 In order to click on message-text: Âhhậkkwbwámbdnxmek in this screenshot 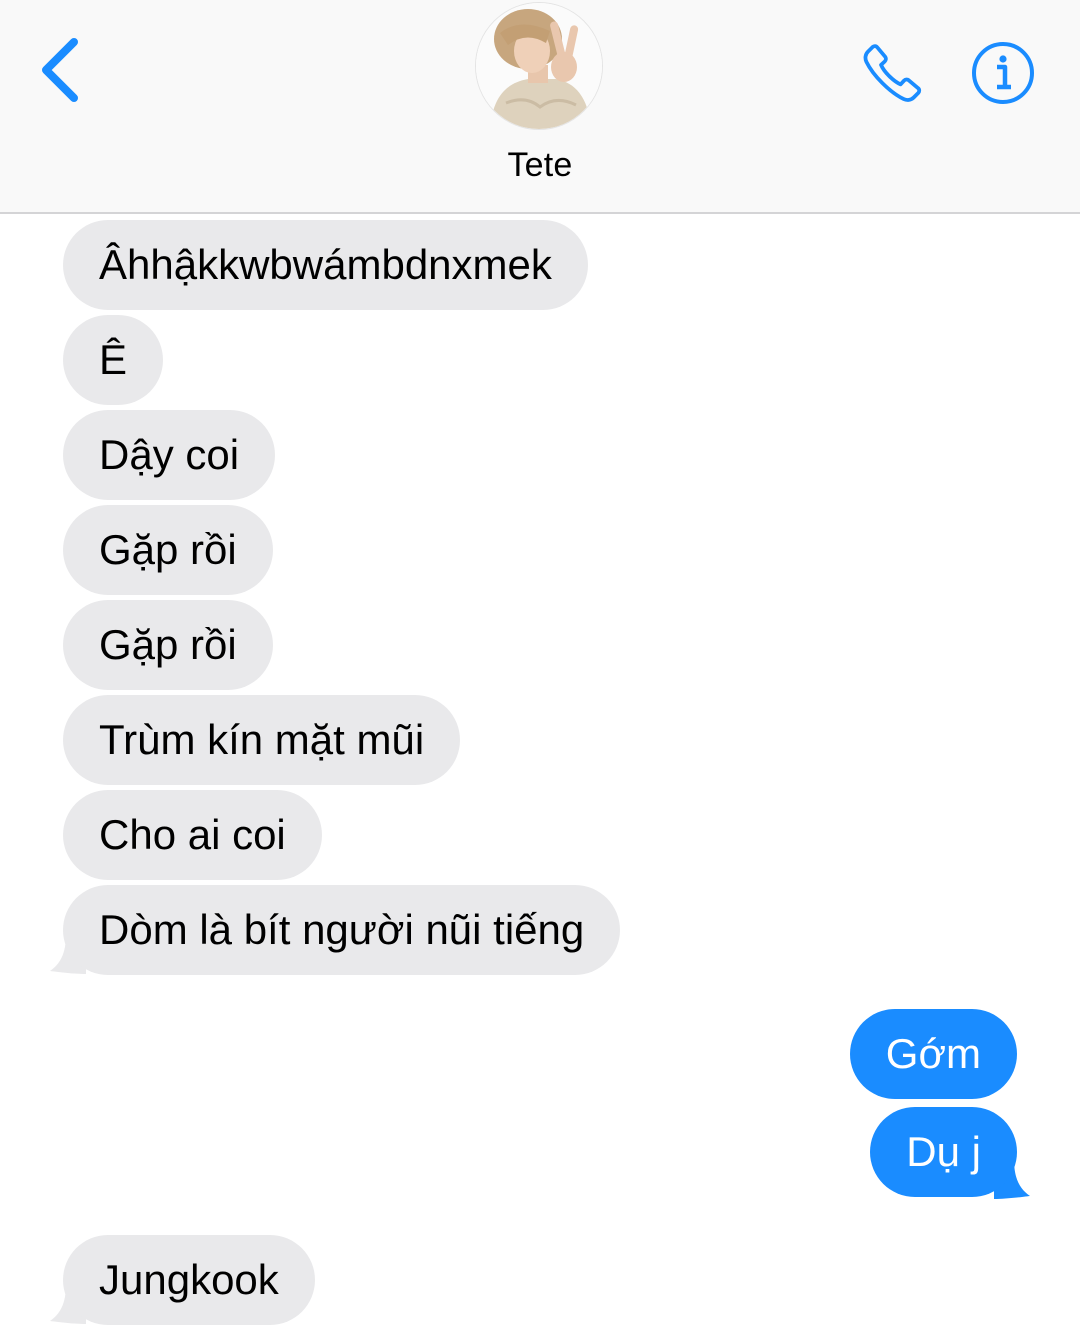, I will do `click(325, 264)`.